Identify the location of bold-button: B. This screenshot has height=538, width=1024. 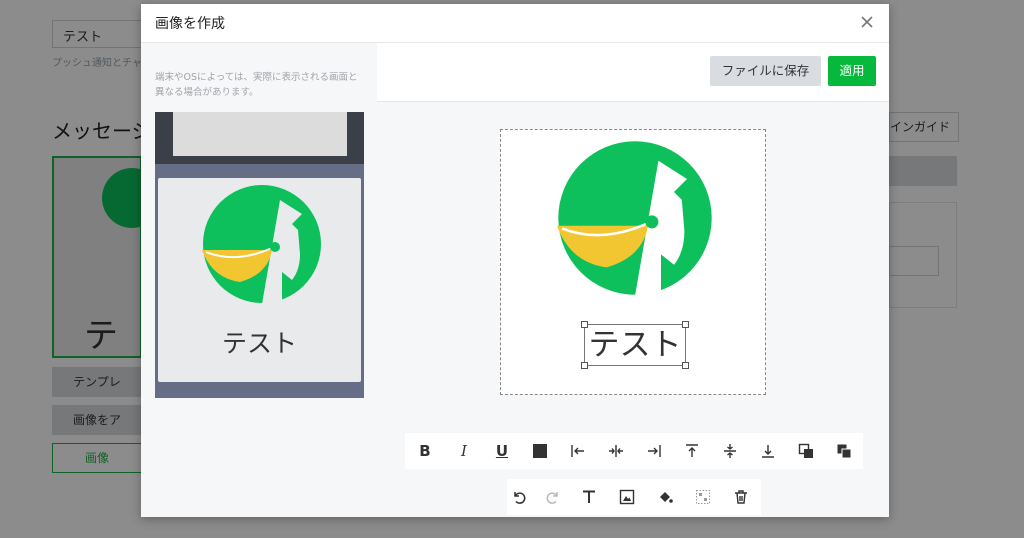
(425, 451).